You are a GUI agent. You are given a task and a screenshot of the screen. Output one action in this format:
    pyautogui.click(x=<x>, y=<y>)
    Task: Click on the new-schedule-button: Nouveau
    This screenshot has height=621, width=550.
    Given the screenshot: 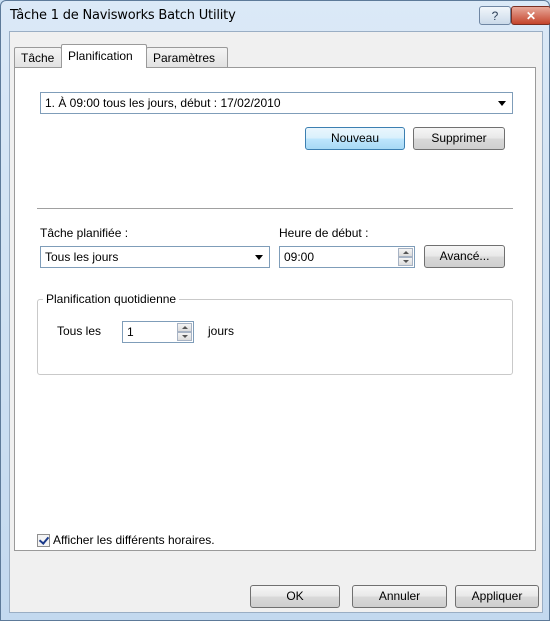 What is the action you would take?
    pyautogui.click(x=355, y=138)
    